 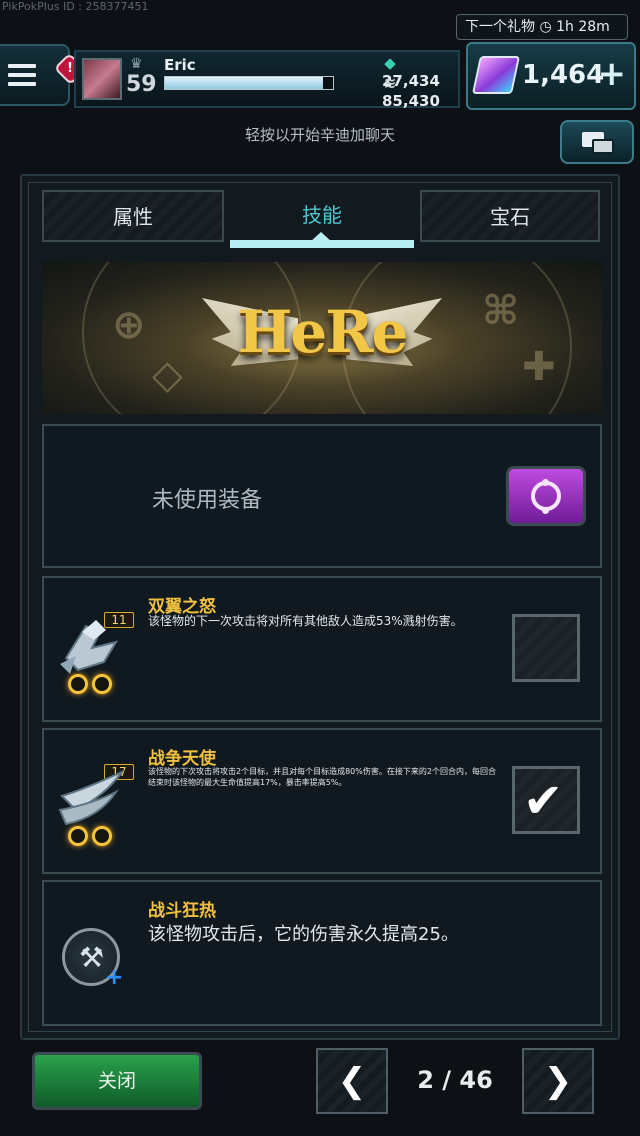 What do you see at coordinates (603, 146) in the screenshot?
I see `chat-bubble-back` at bounding box center [603, 146].